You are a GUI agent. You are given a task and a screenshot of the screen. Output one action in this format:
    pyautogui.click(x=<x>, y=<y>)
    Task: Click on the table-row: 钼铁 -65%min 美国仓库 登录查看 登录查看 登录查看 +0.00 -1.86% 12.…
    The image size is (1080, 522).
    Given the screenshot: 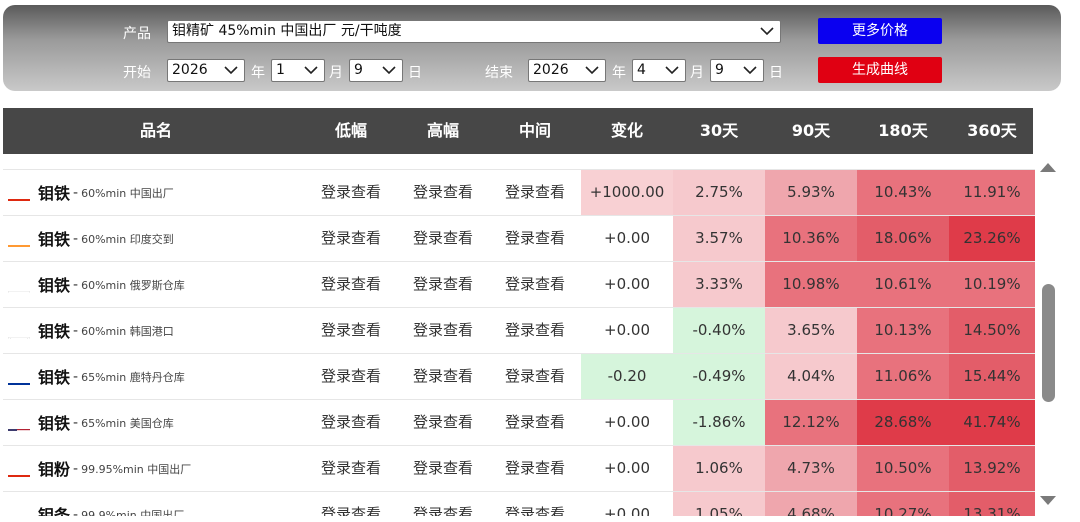 What is the action you would take?
    pyautogui.click(x=519, y=423)
    